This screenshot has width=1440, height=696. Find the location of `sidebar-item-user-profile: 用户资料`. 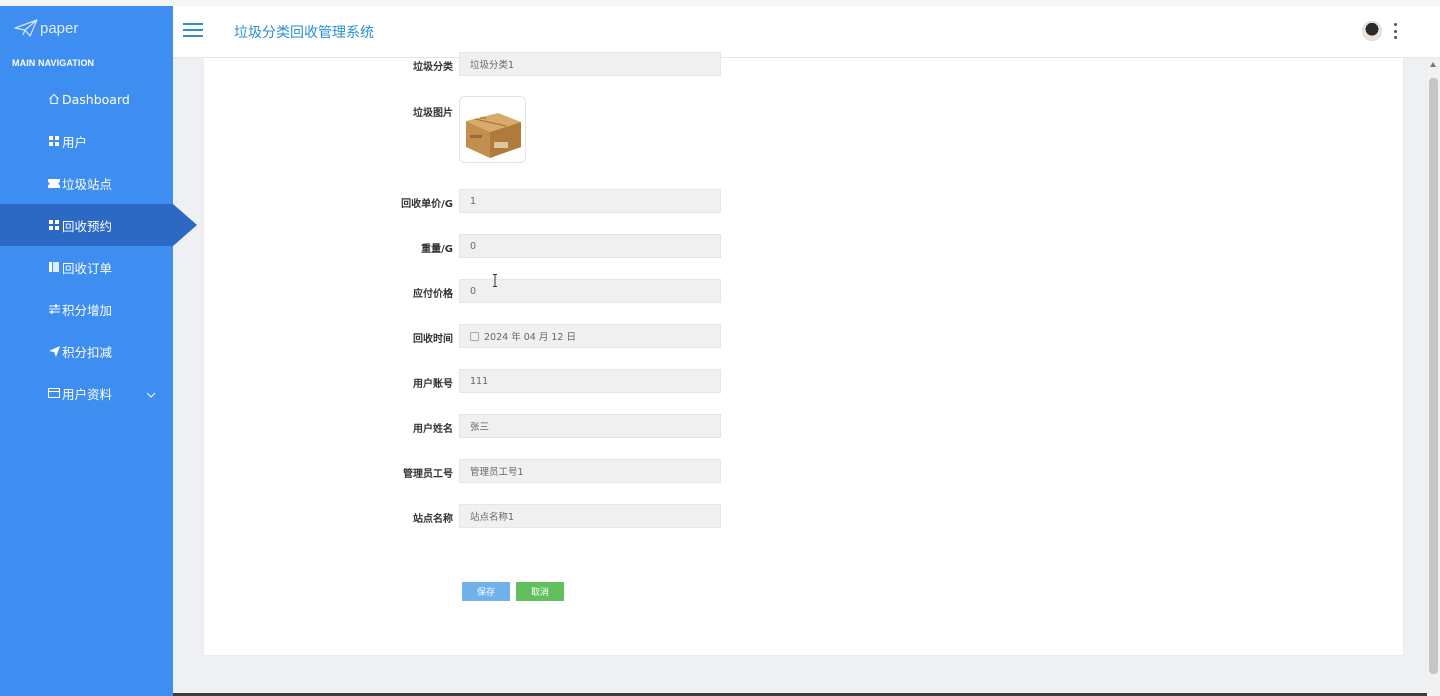

sidebar-item-user-profile: 用户资料 is located at coordinates (86, 393).